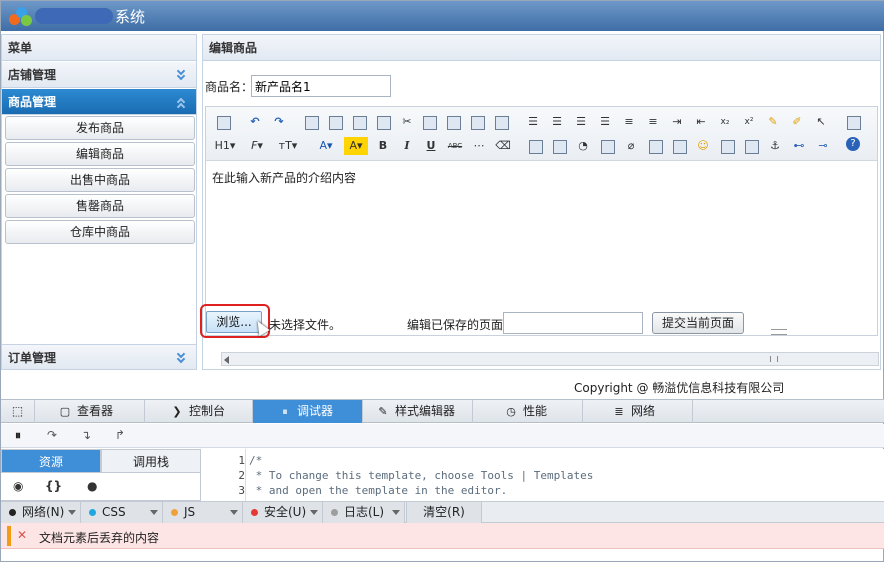 The height and width of the screenshot is (562, 884). Describe the element at coordinates (359, 122) in the screenshot. I see `template-icon` at that location.